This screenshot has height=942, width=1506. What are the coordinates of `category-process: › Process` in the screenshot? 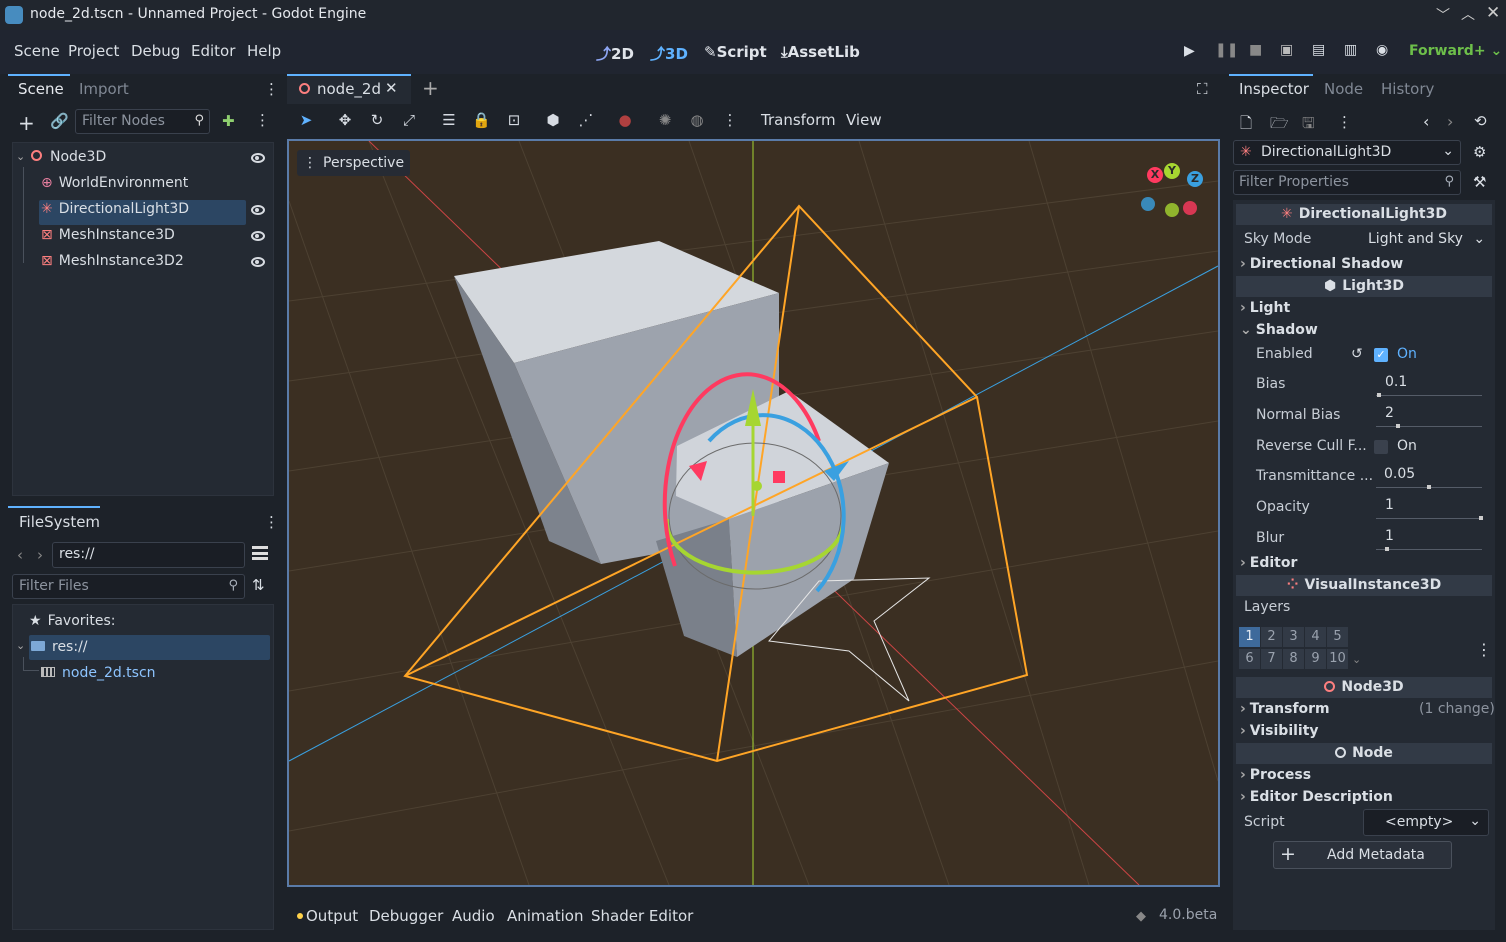 It's located at (1275, 775).